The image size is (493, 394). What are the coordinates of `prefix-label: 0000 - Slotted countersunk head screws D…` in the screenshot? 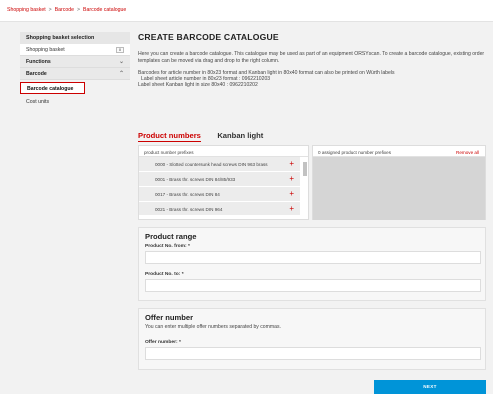 It's located at (211, 164).